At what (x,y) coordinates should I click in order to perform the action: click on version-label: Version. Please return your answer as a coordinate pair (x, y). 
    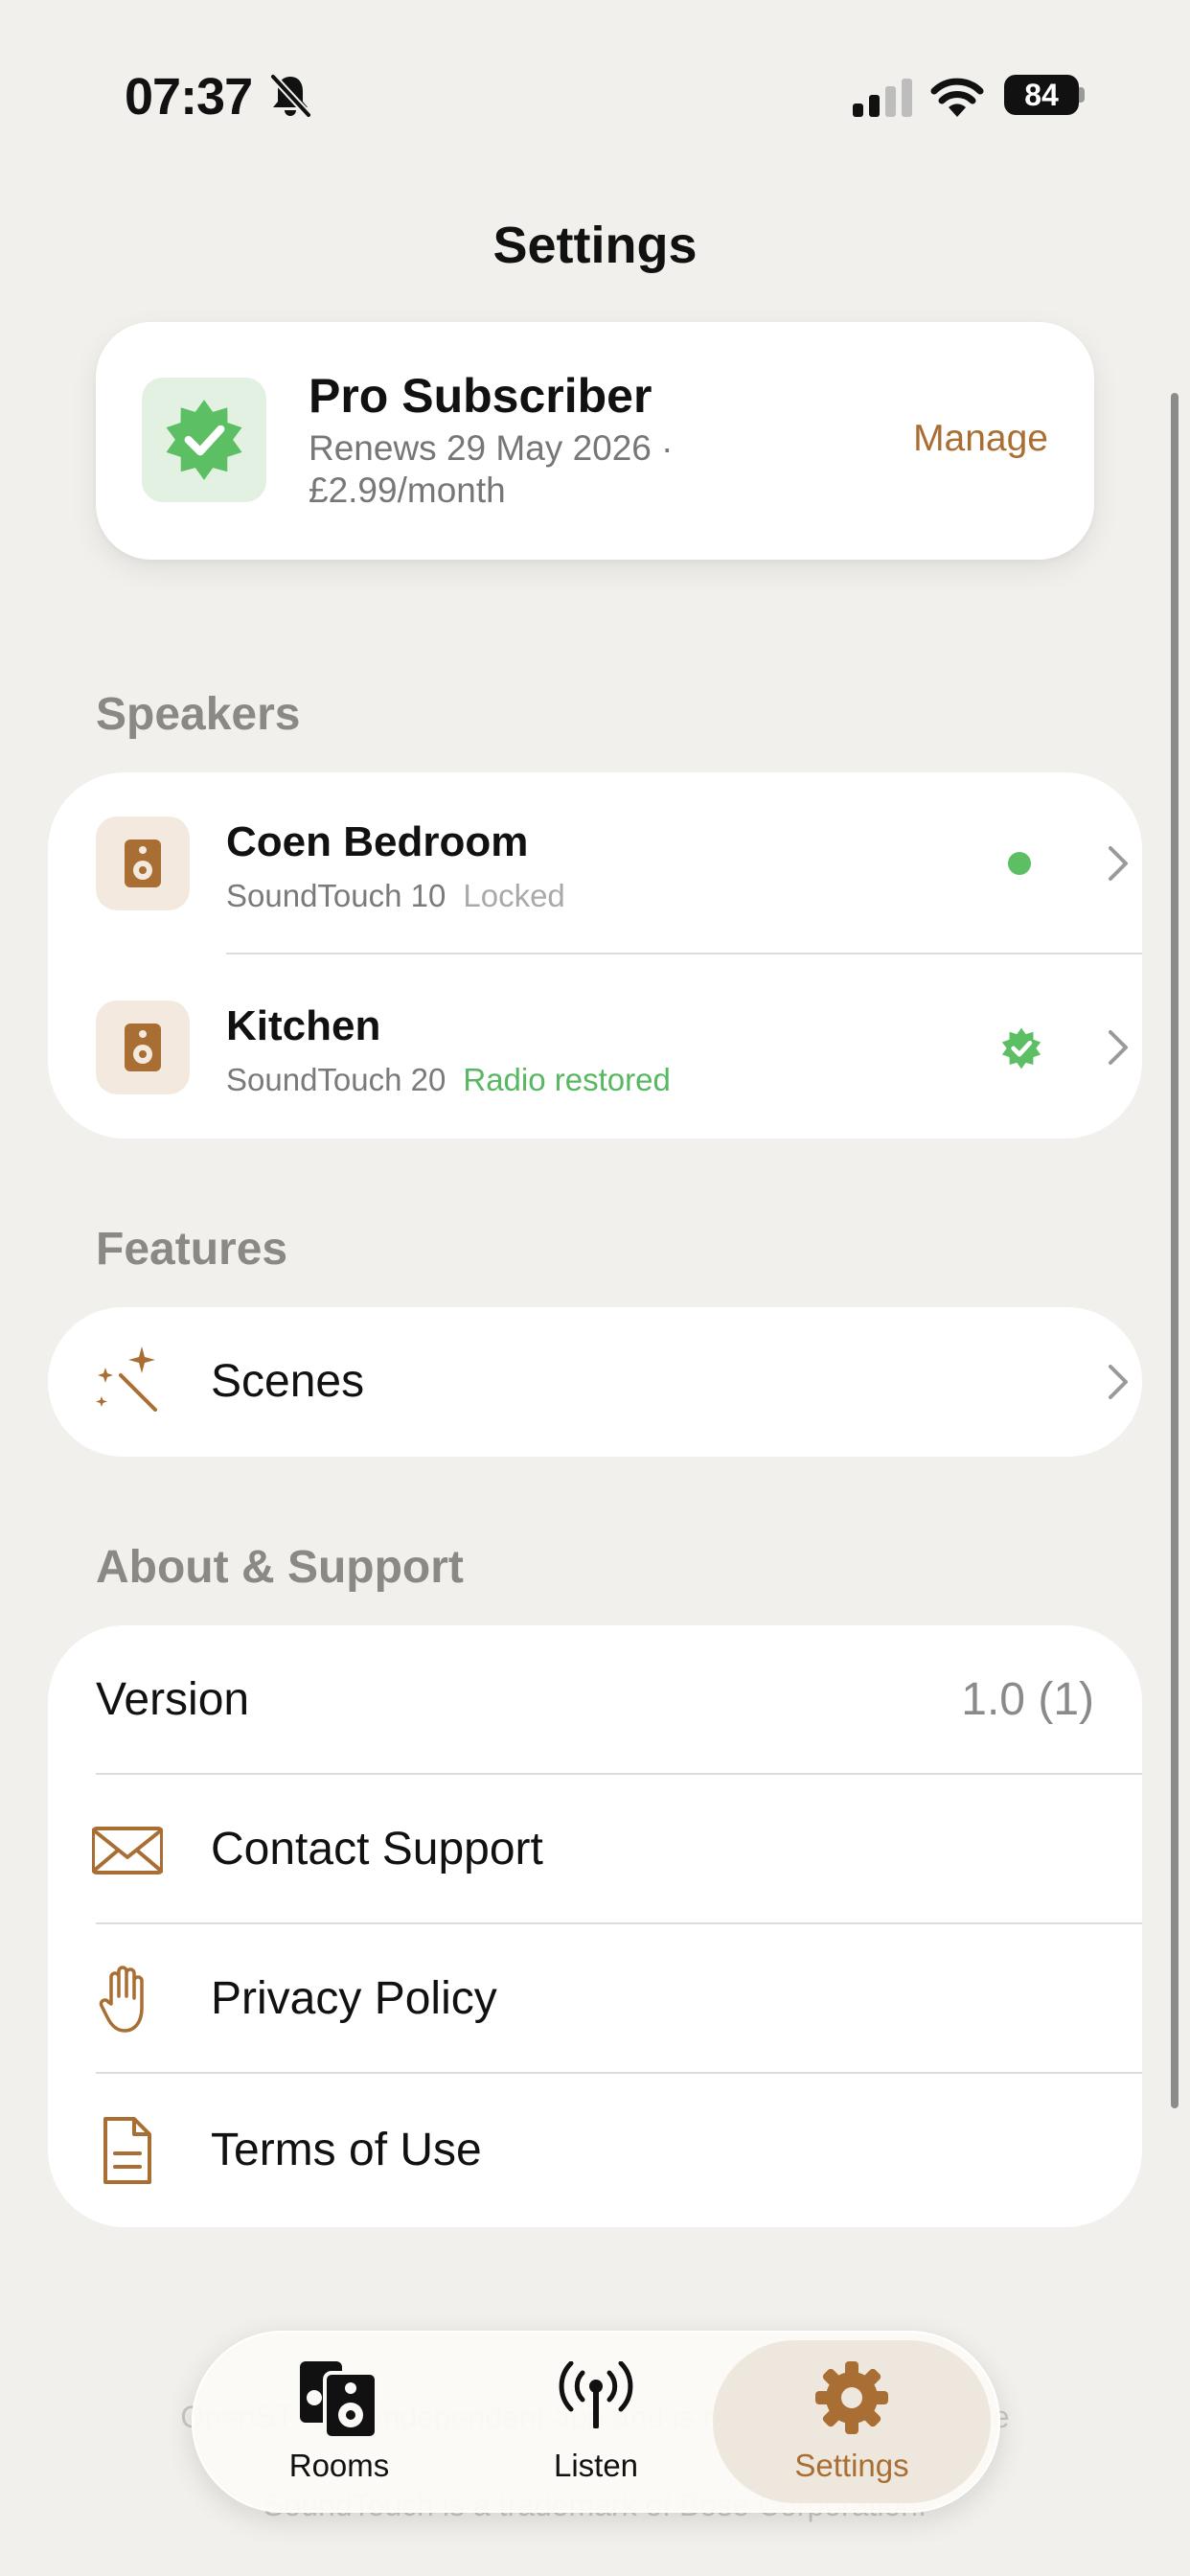
    Looking at the image, I should click on (173, 1699).